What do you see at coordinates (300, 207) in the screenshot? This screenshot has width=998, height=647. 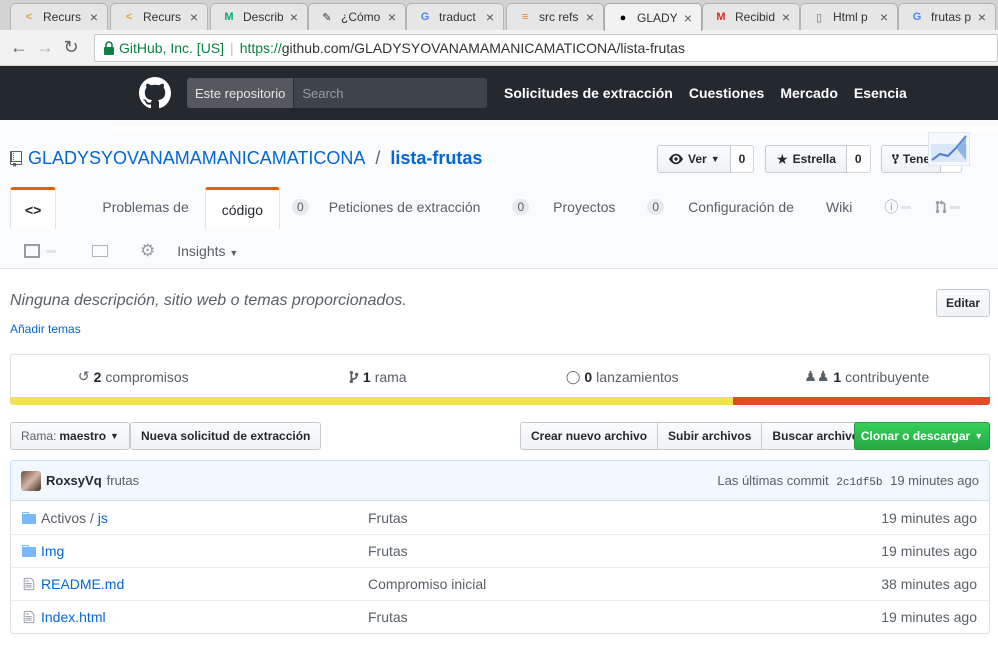 I see `tab-issues-counter: 0` at bounding box center [300, 207].